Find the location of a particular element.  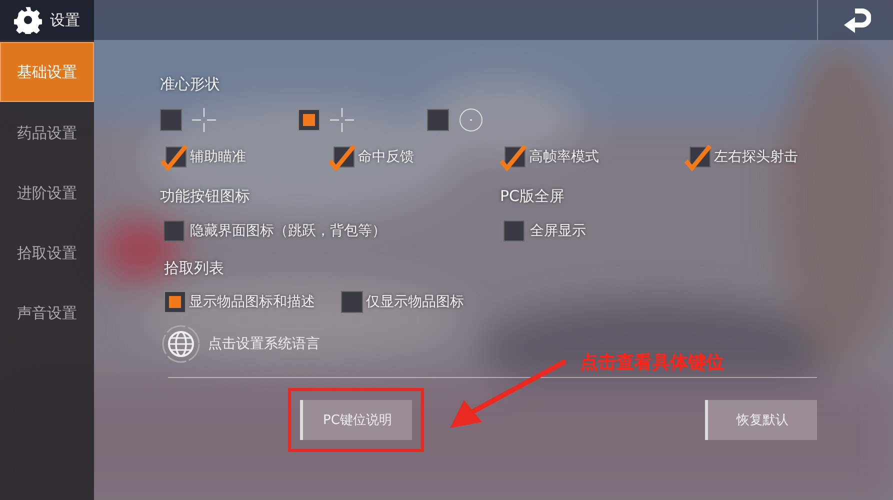

option-label: 命中反馈 is located at coordinates (386, 157).